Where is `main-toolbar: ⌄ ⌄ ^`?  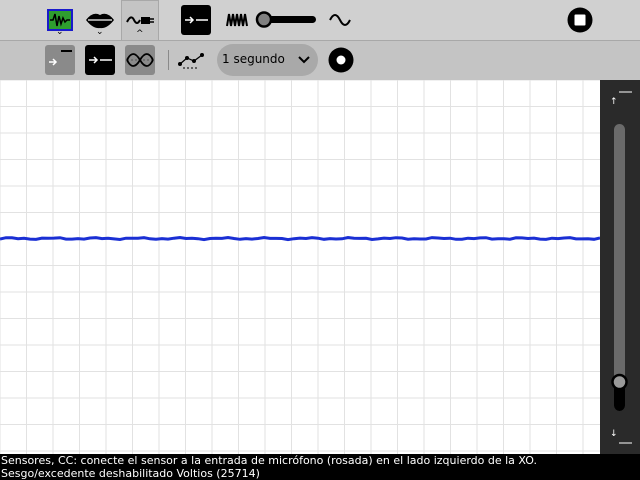
main-toolbar: ⌄ ⌄ ^ is located at coordinates (320, 20).